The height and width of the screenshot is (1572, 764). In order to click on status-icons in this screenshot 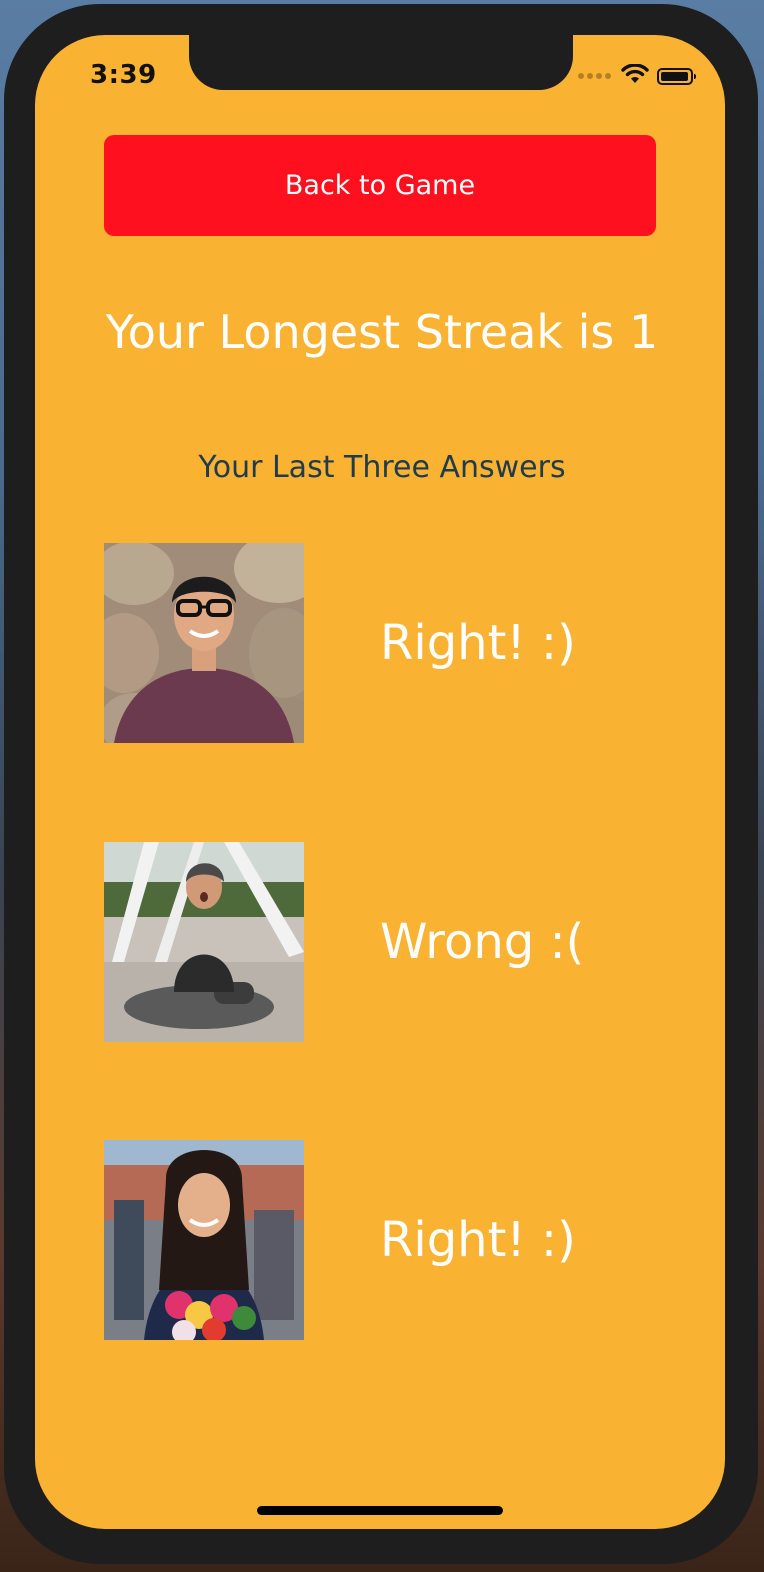, I will do `click(637, 75)`.